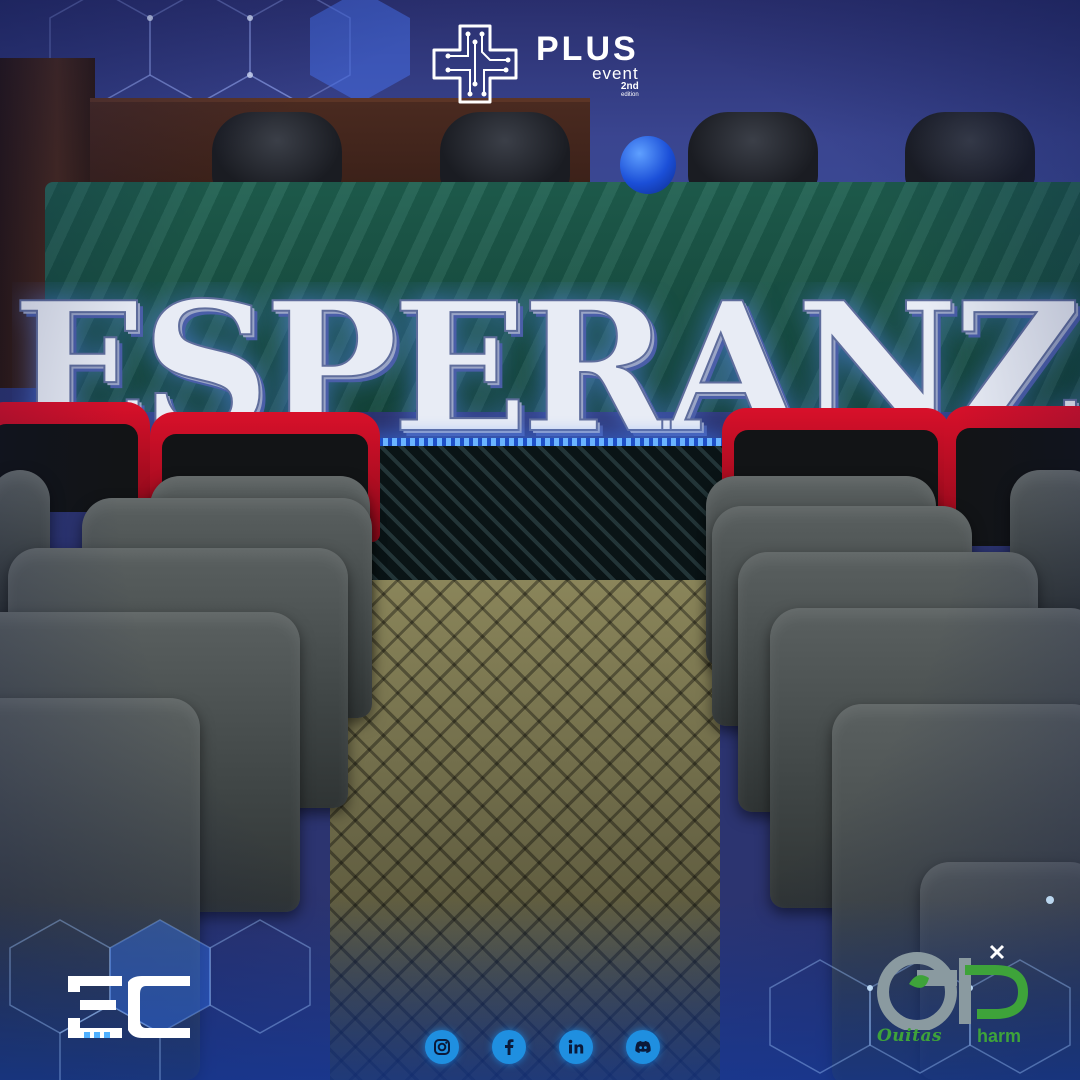 Image resolution: width=1080 pixels, height=1080 pixels. I want to click on discord-glyph, so click(643, 1046).